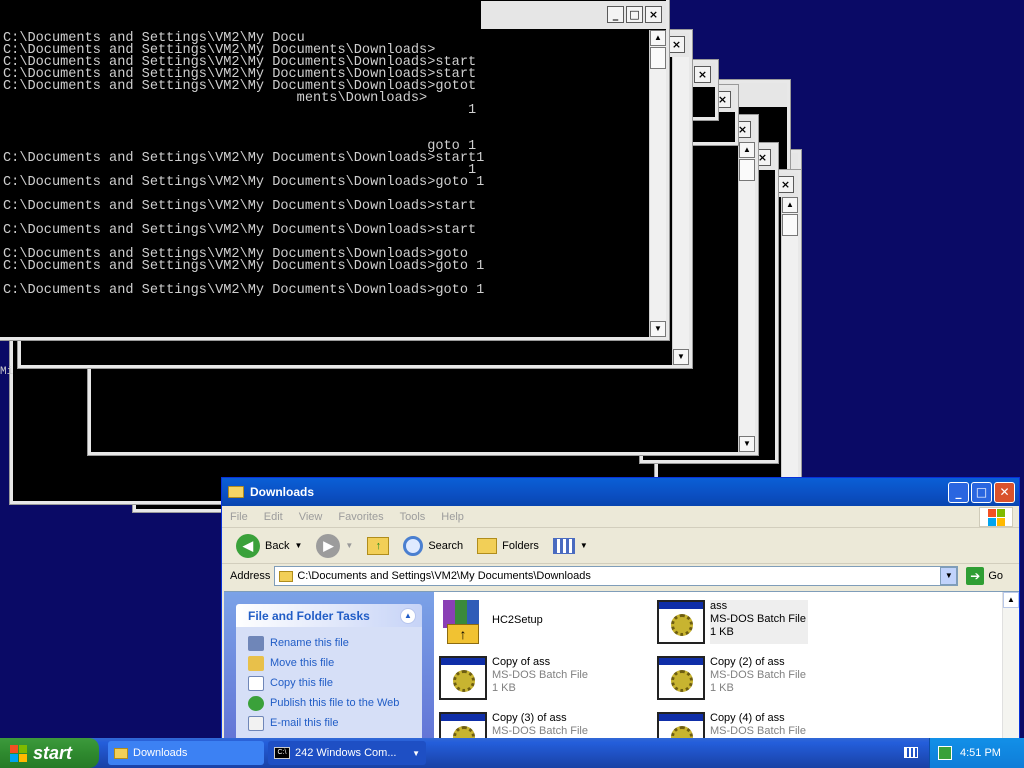  I want to click on task-email: E-mail this file, so click(335, 723).